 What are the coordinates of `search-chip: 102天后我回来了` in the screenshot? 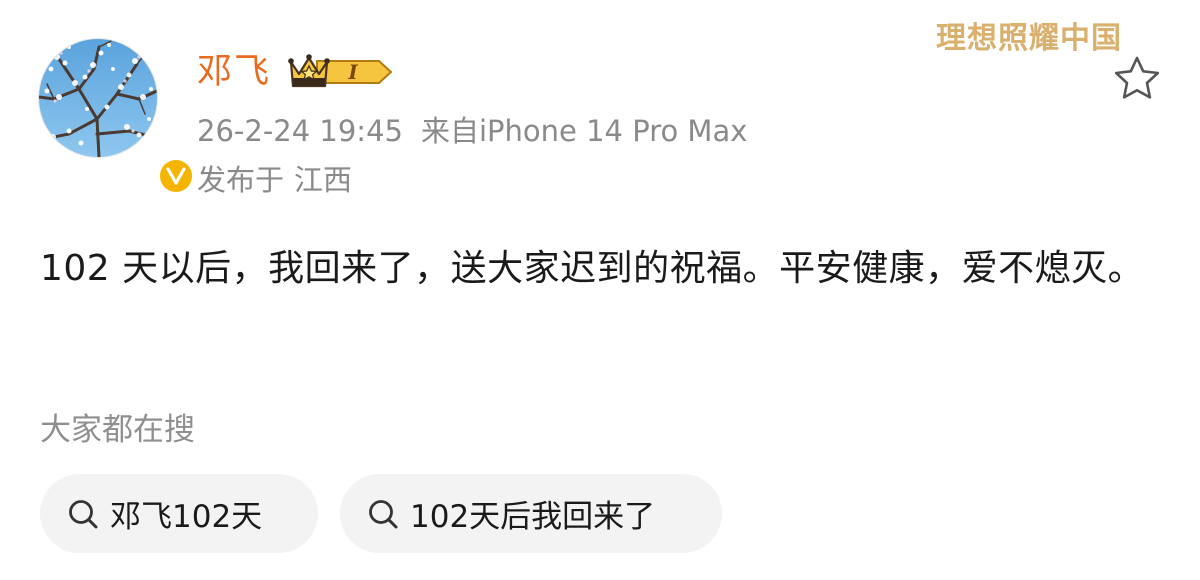 It's located at (531, 513).